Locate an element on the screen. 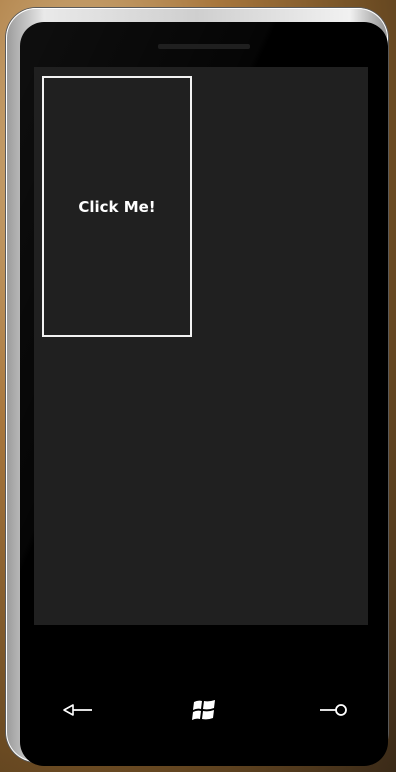 This screenshot has width=396, height=772. back-button is located at coordinates (78, 712).